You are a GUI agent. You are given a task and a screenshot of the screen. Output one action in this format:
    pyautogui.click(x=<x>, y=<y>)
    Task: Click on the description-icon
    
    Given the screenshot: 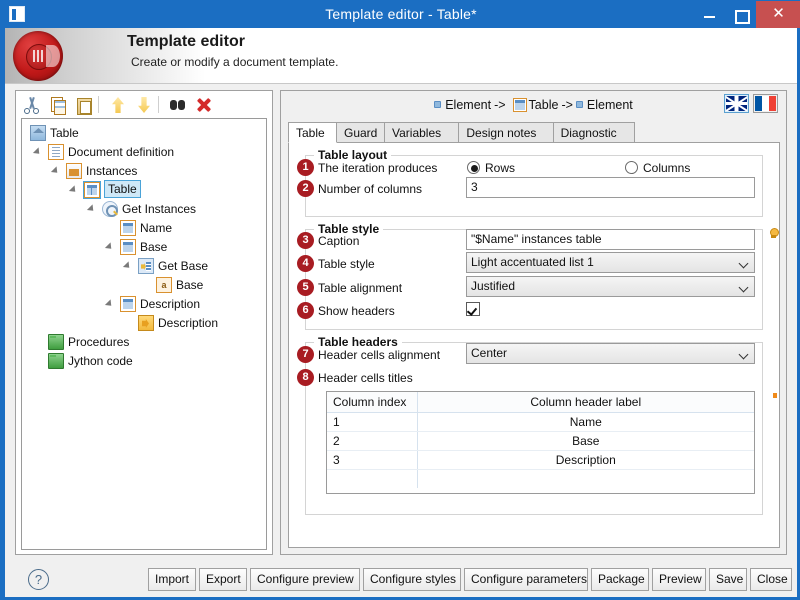 What is the action you would take?
    pyautogui.click(x=146, y=323)
    